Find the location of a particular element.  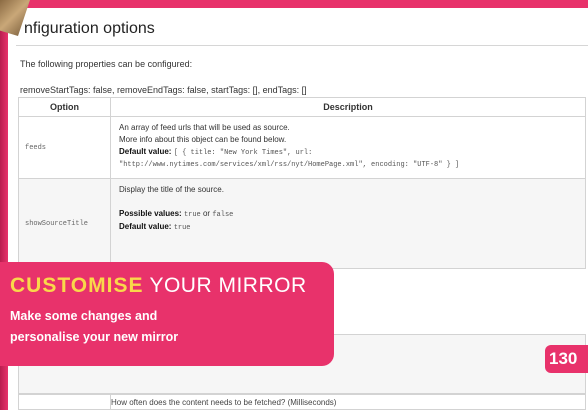

column-header-description: Description is located at coordinates (348, 107).